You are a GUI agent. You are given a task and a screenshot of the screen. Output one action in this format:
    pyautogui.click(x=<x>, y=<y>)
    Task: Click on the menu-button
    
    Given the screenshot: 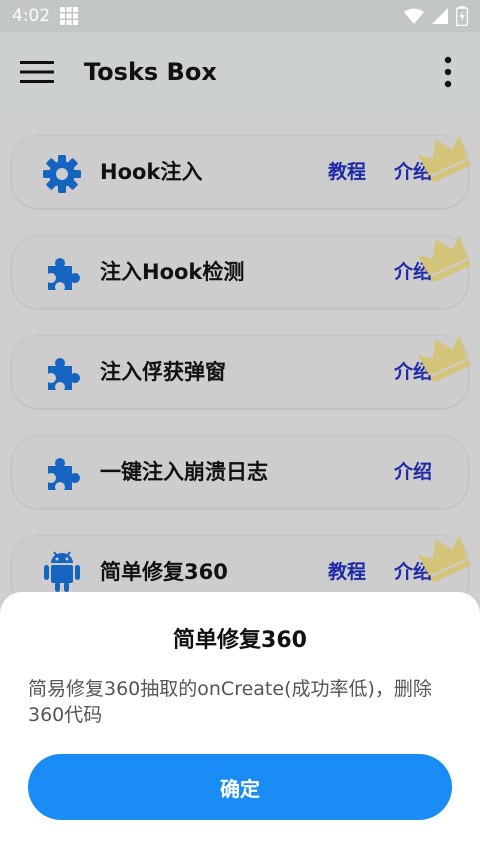 What is the action you would take?
    pyautogui.click(x=40, y=72)
    